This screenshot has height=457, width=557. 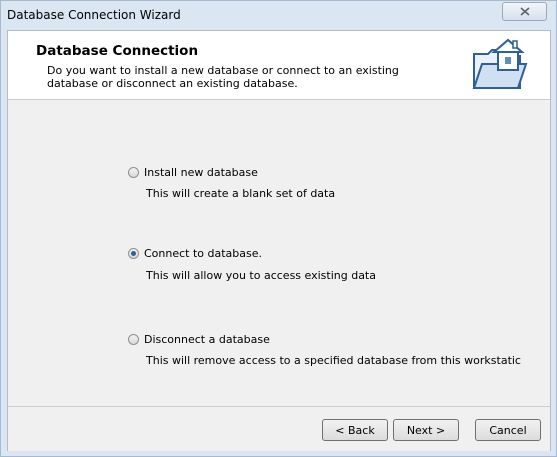 What do you see at coordinates (241, 193) in the screenshot?
I see `option-description: This will create a blank set of data` at bounding box center [241, 193].